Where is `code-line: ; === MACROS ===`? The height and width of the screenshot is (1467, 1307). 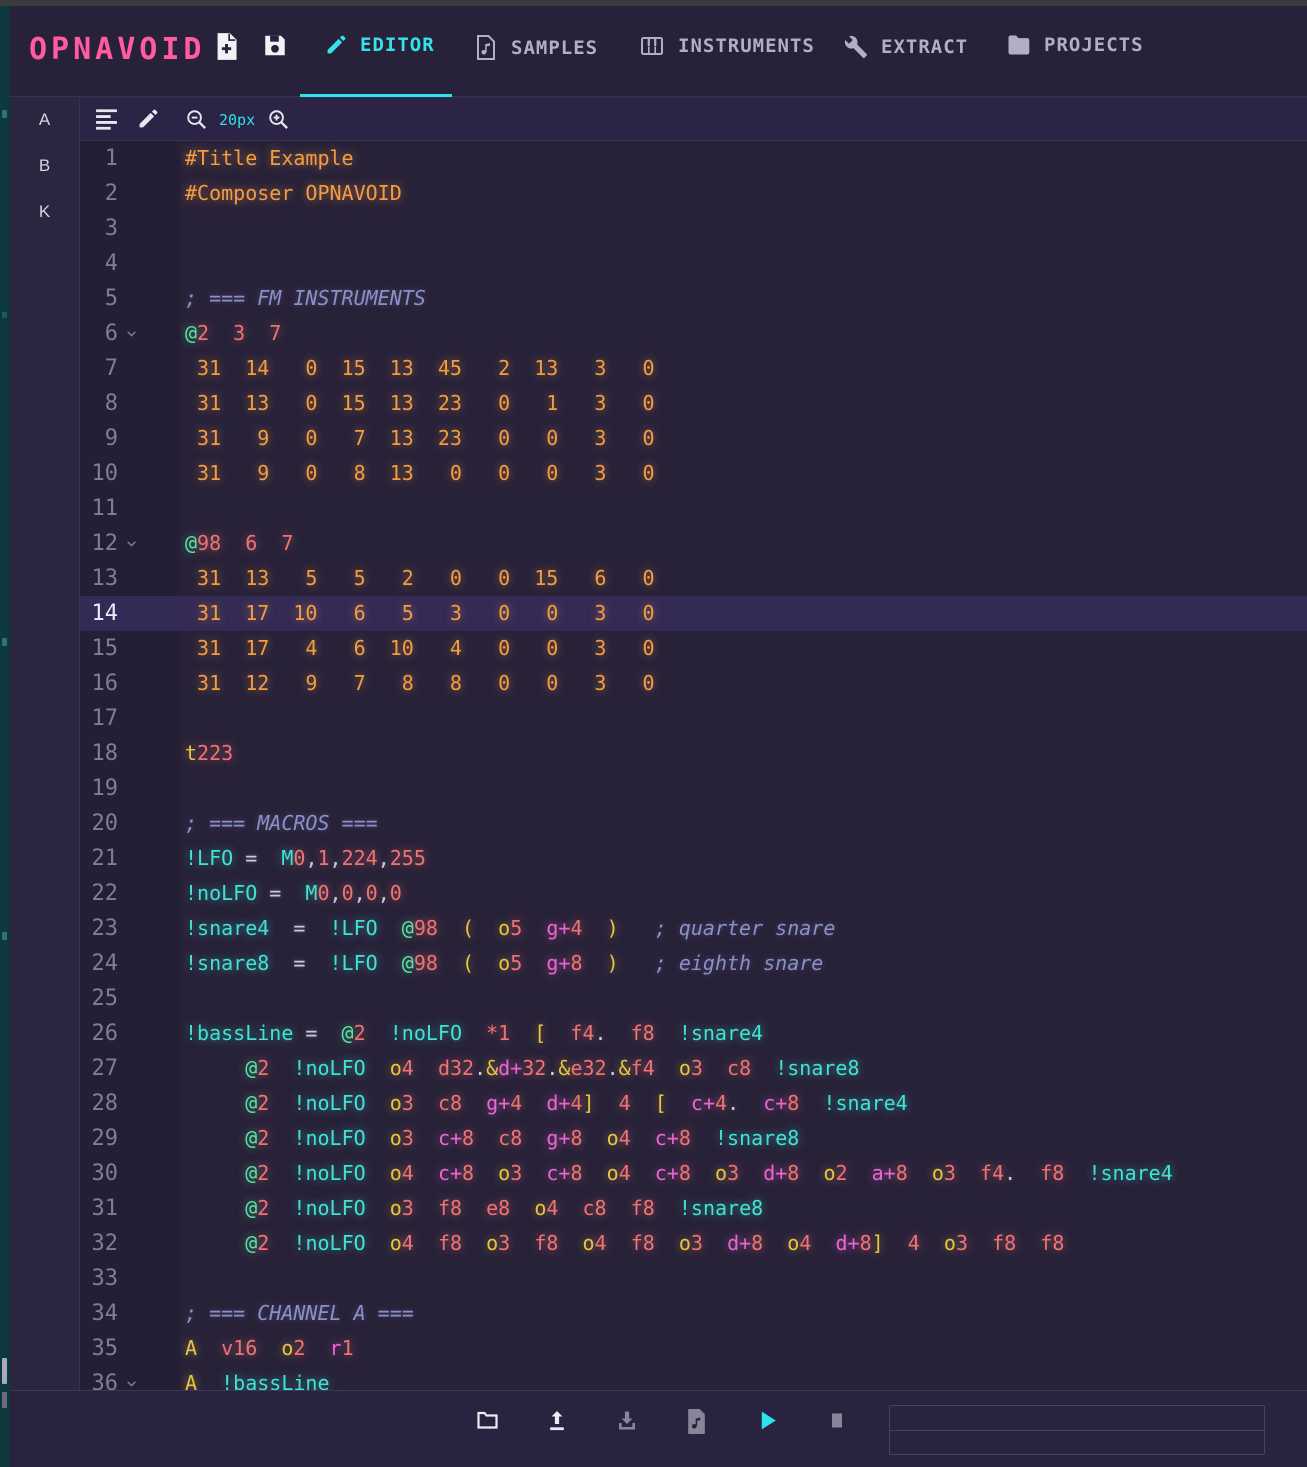
code-line: ; === MACROS === is located at coordinates (743, 823).